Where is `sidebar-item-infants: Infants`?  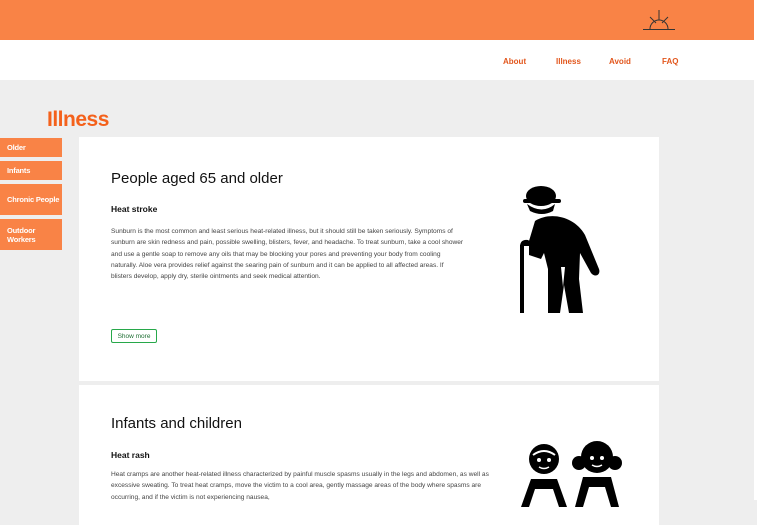
sidebar-item-infants: Infants is located at coordinates (31, 170).